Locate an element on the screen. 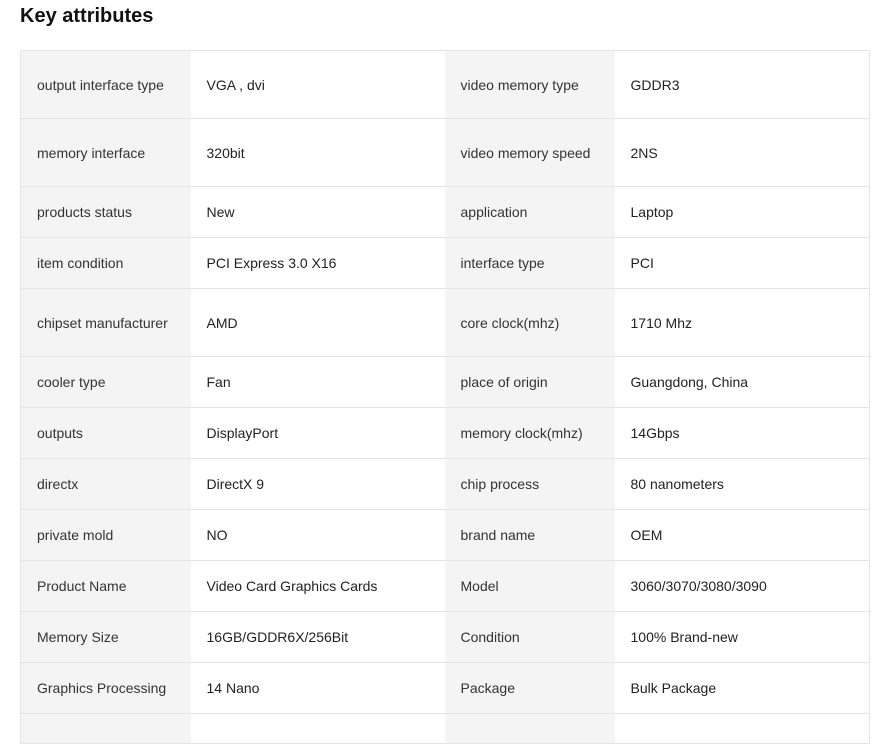 The image size is (884, 744). section-title: Key attributes is located at coordinates (87, 16).